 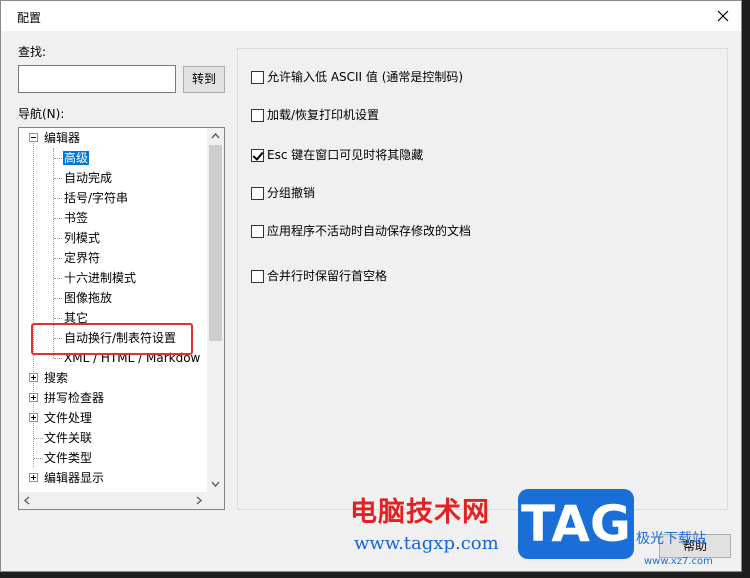 I want to click on checkbox-checked, so click(x=257, y=155).